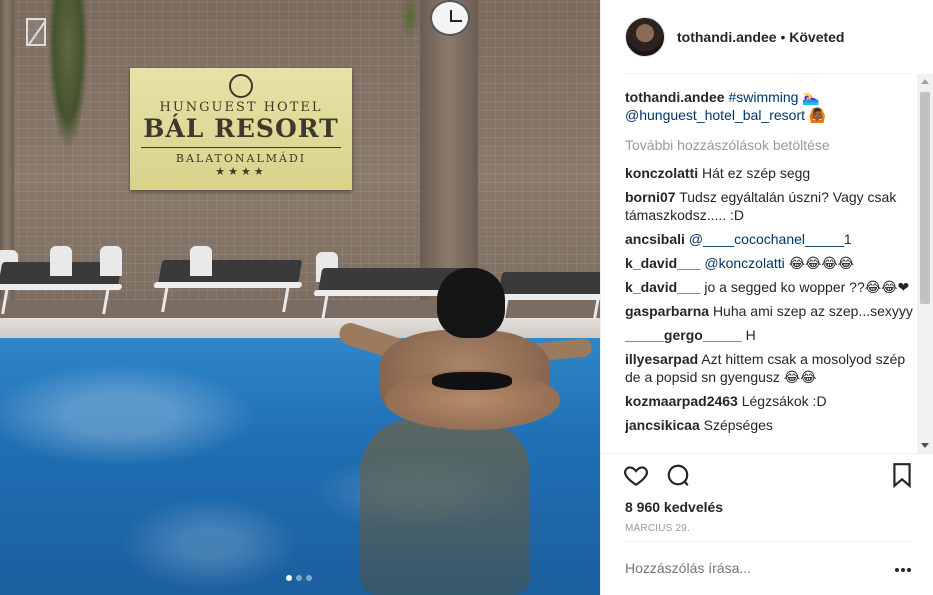 Image resolution: width=933 pixels, height=595 pixels. Describe the element at coordinates (812, 311) in the screenshot. I see `comment-text: Huha ami szep az szep...sexyyy` at that location.